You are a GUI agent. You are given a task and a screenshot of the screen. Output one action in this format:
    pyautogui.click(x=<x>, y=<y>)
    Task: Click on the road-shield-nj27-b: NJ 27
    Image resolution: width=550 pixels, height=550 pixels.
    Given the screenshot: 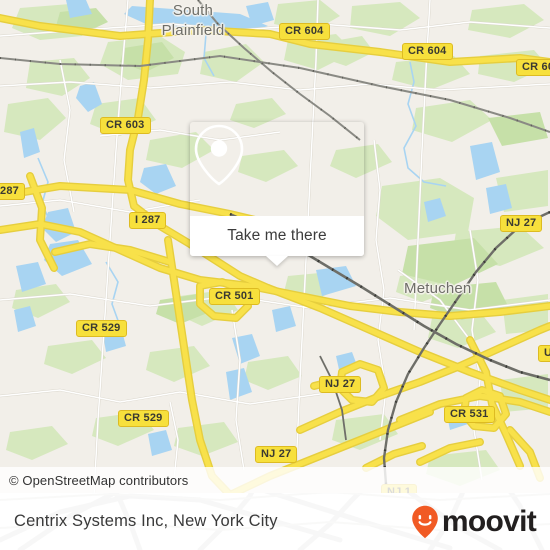 What is the action you would take?
    pyautogui.click(x=340, y=384)
    